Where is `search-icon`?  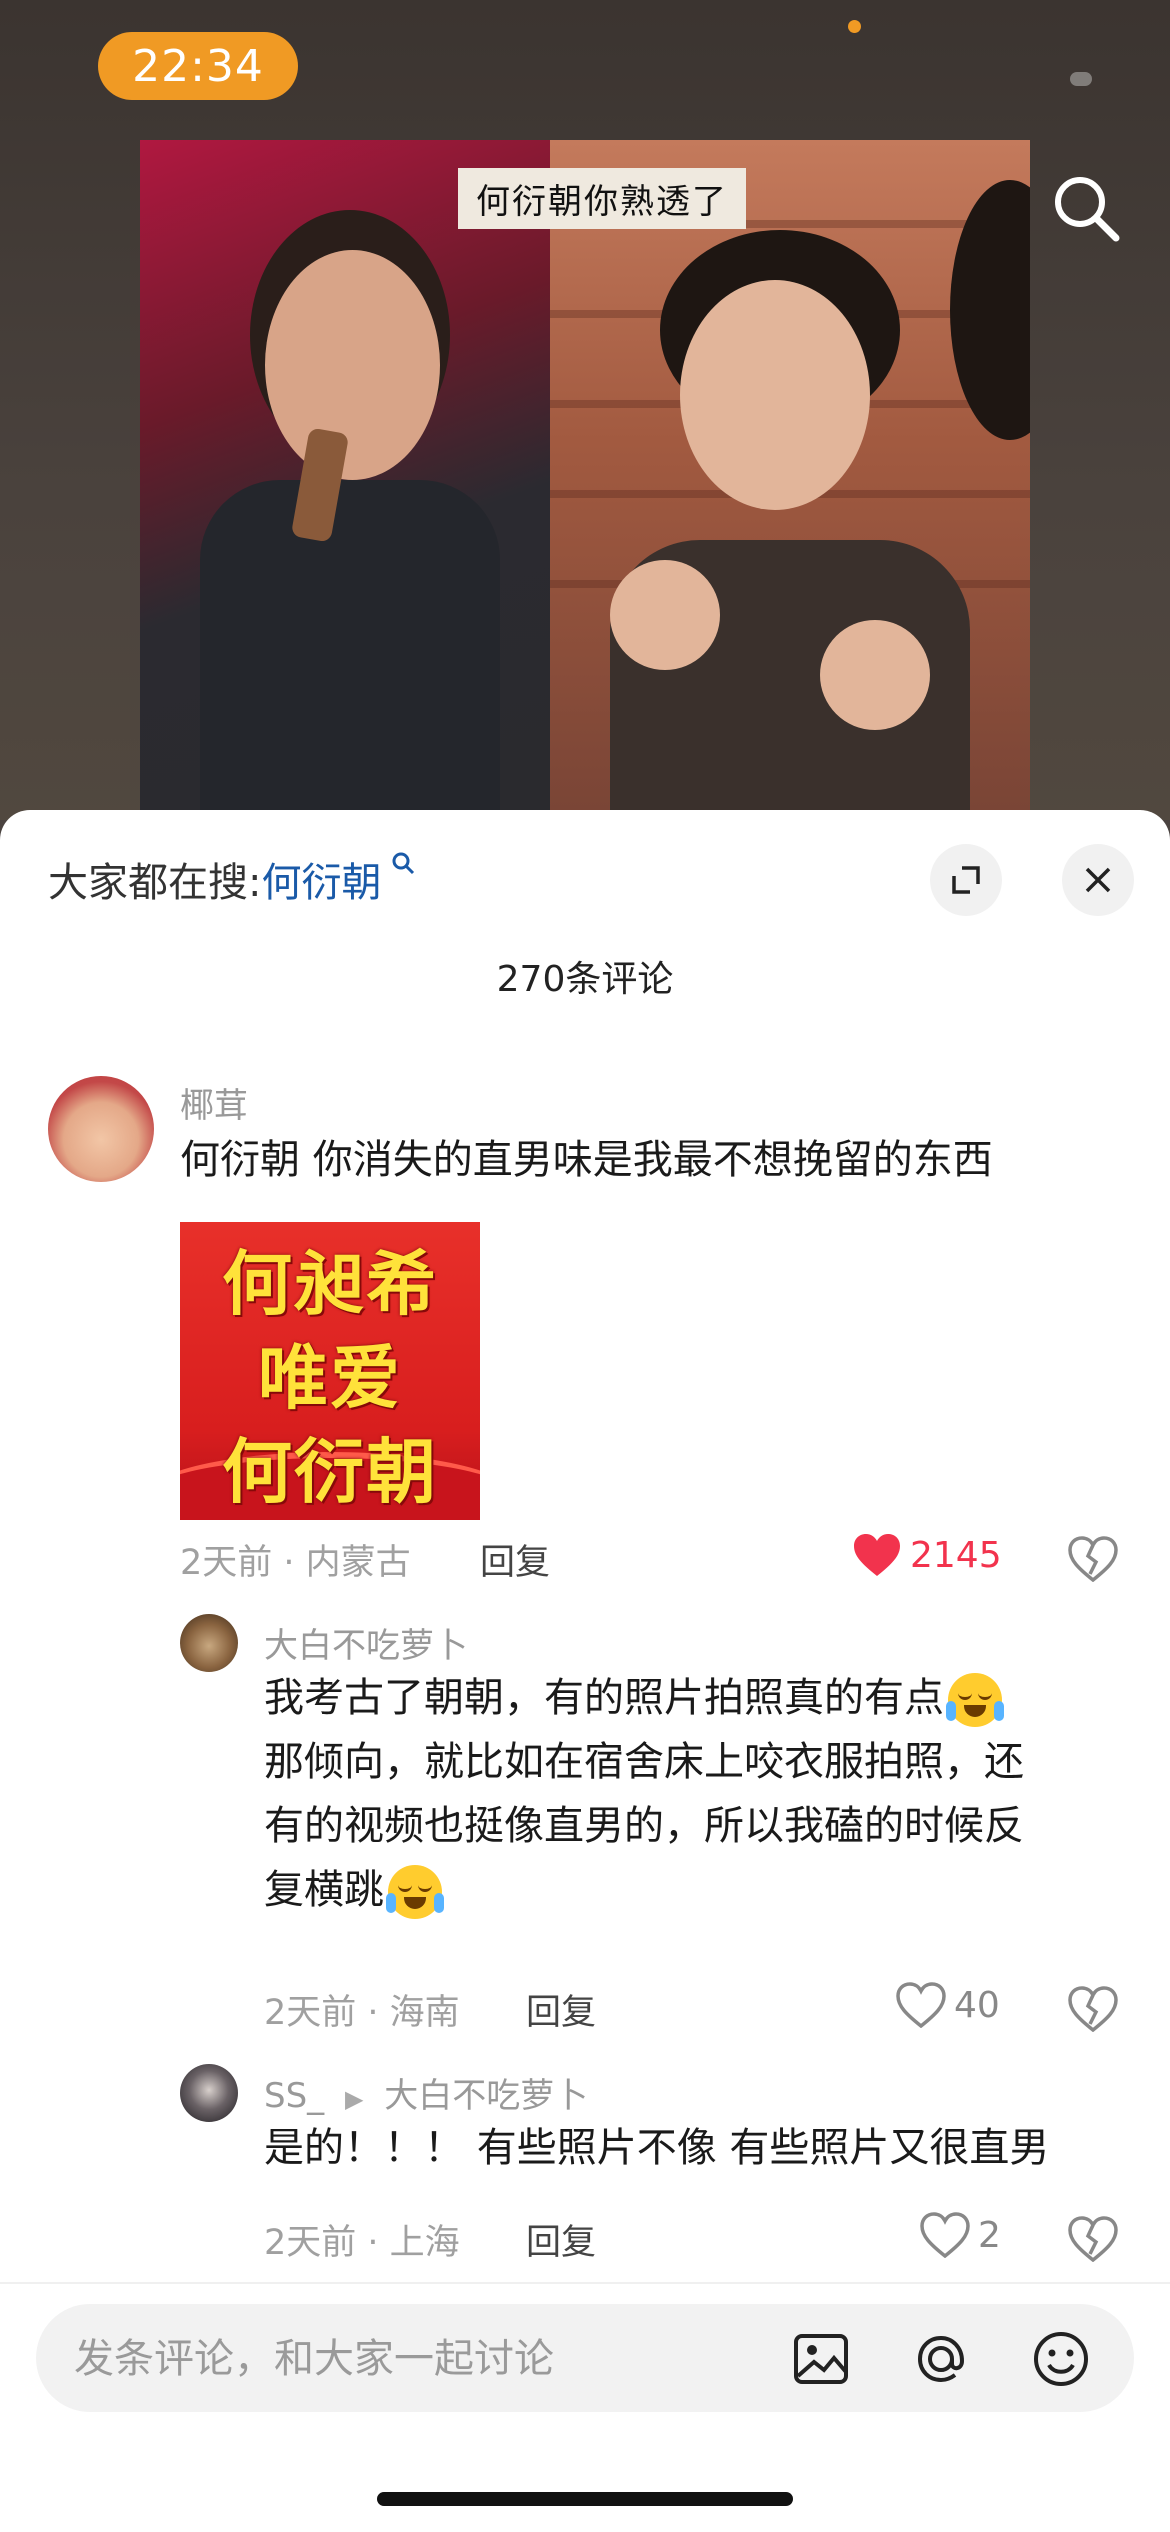
search-icon is located at coordinates (1087, 209).